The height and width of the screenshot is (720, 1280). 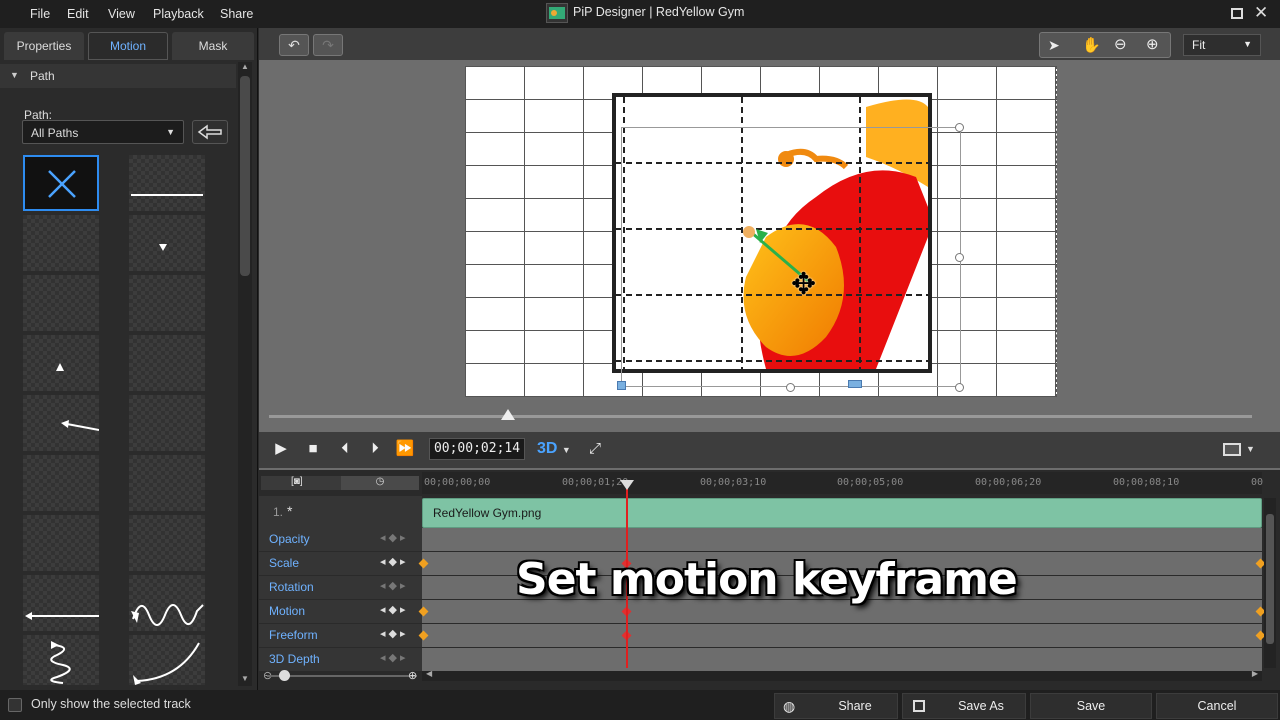 I want to click on preview-scrubber, so click(x=760, y=416).